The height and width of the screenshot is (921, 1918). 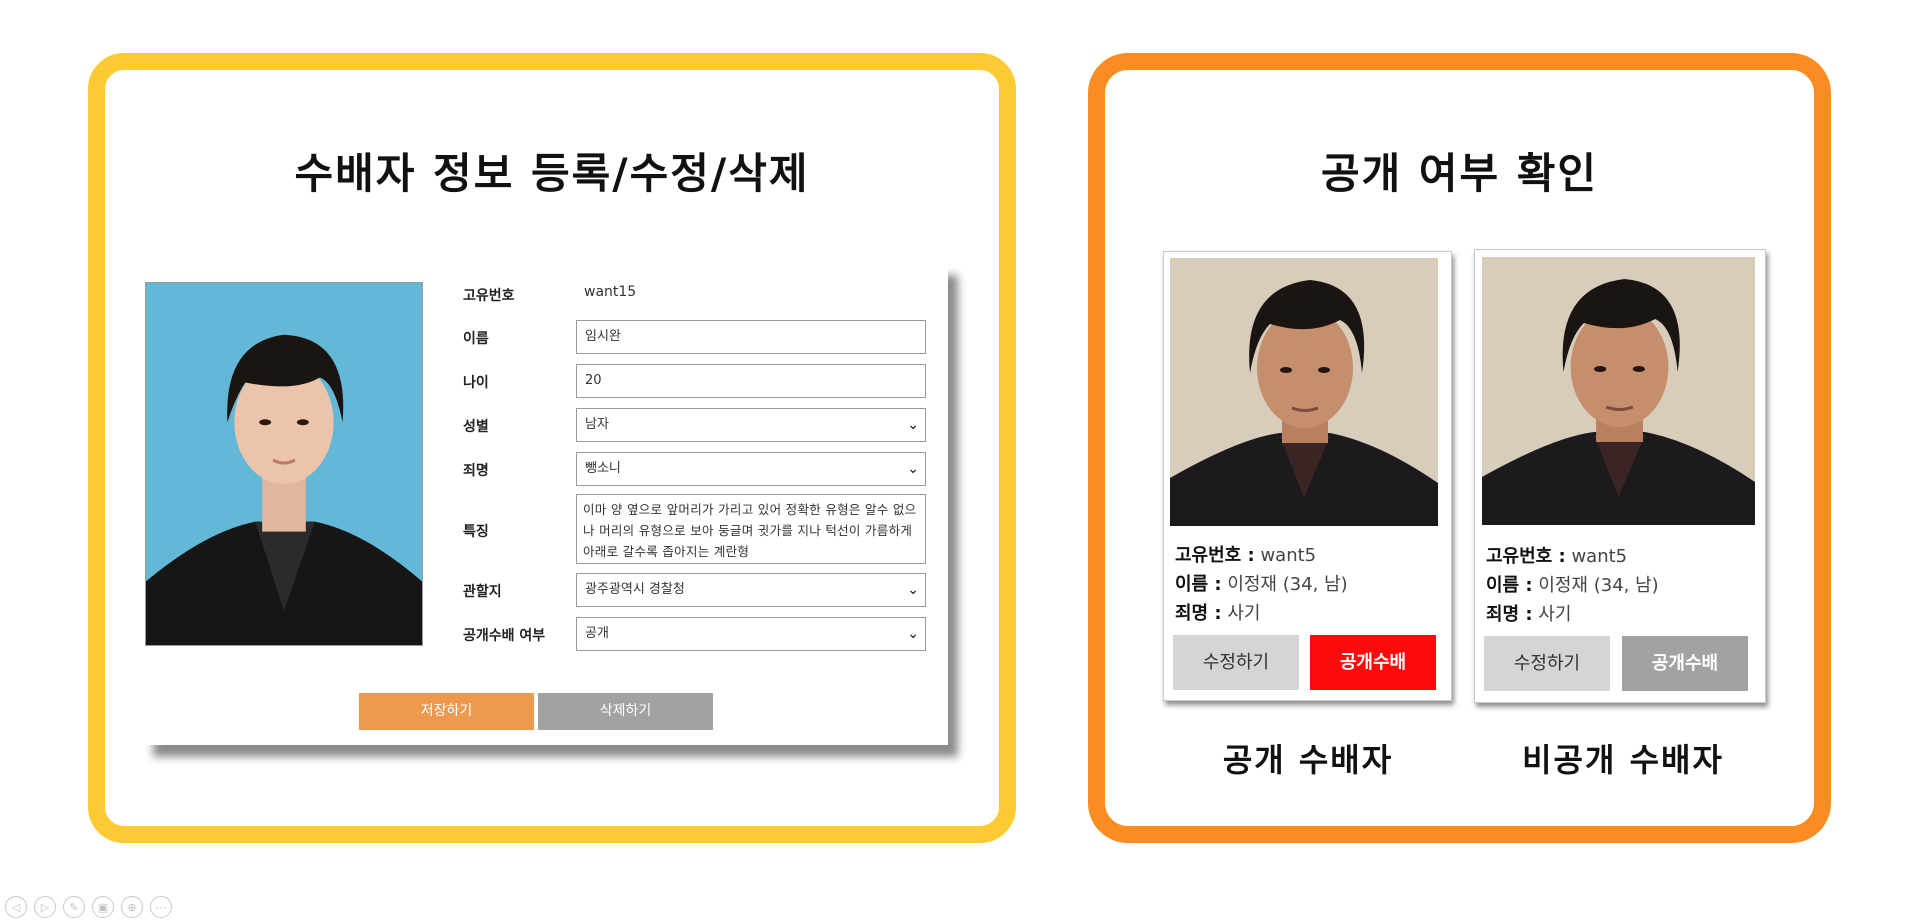 I want to click on prev-icon: ◁, so click(x=16, y=907).